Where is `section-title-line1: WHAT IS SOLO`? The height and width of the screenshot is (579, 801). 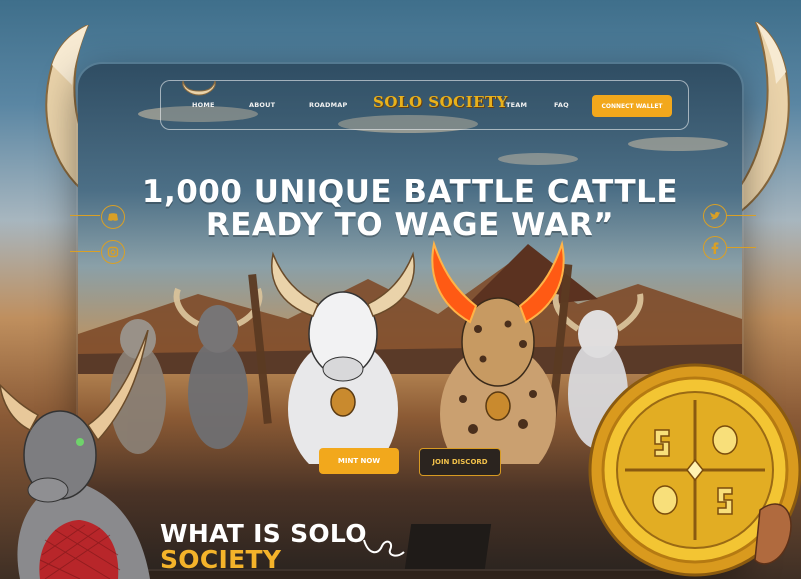 section-title-line1: WHAT IS SOLO is located at coordinates (263, 533).